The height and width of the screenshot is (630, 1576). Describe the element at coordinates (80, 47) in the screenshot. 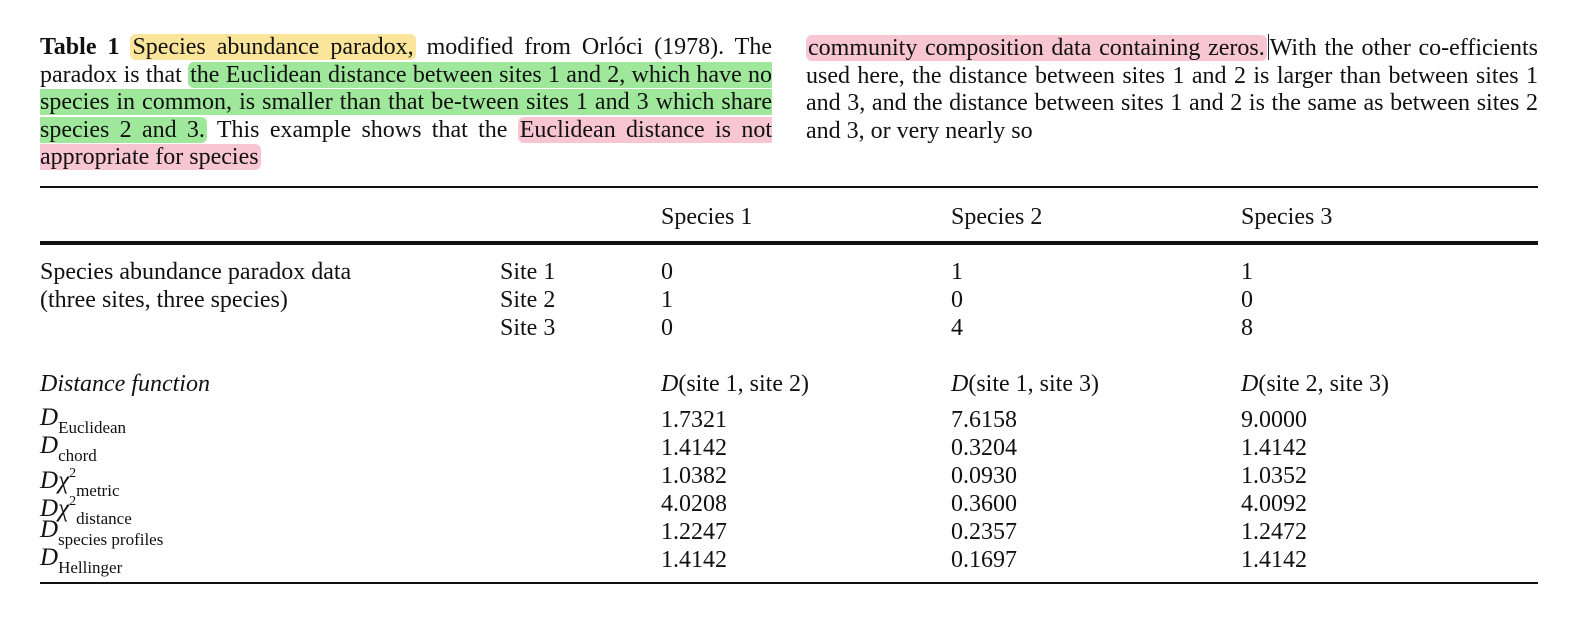

I see `table-label: Table 1` at that location.